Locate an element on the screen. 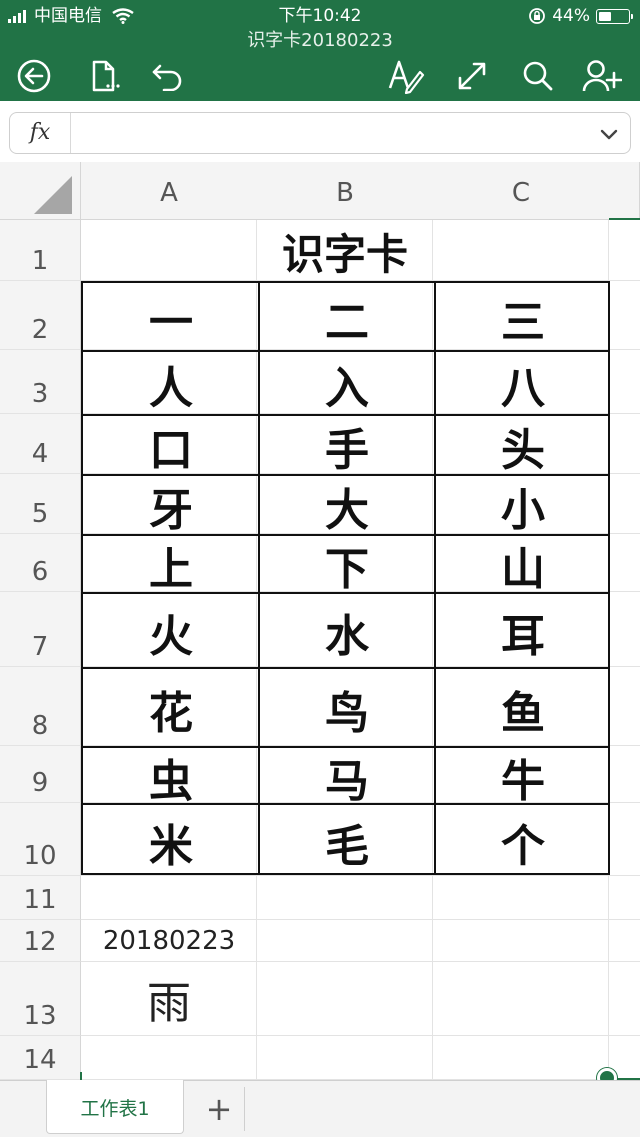 Image resolution: width=640 pixels, height=1138 pixels. char-cell: 大 is located at coordinates (347, 506).